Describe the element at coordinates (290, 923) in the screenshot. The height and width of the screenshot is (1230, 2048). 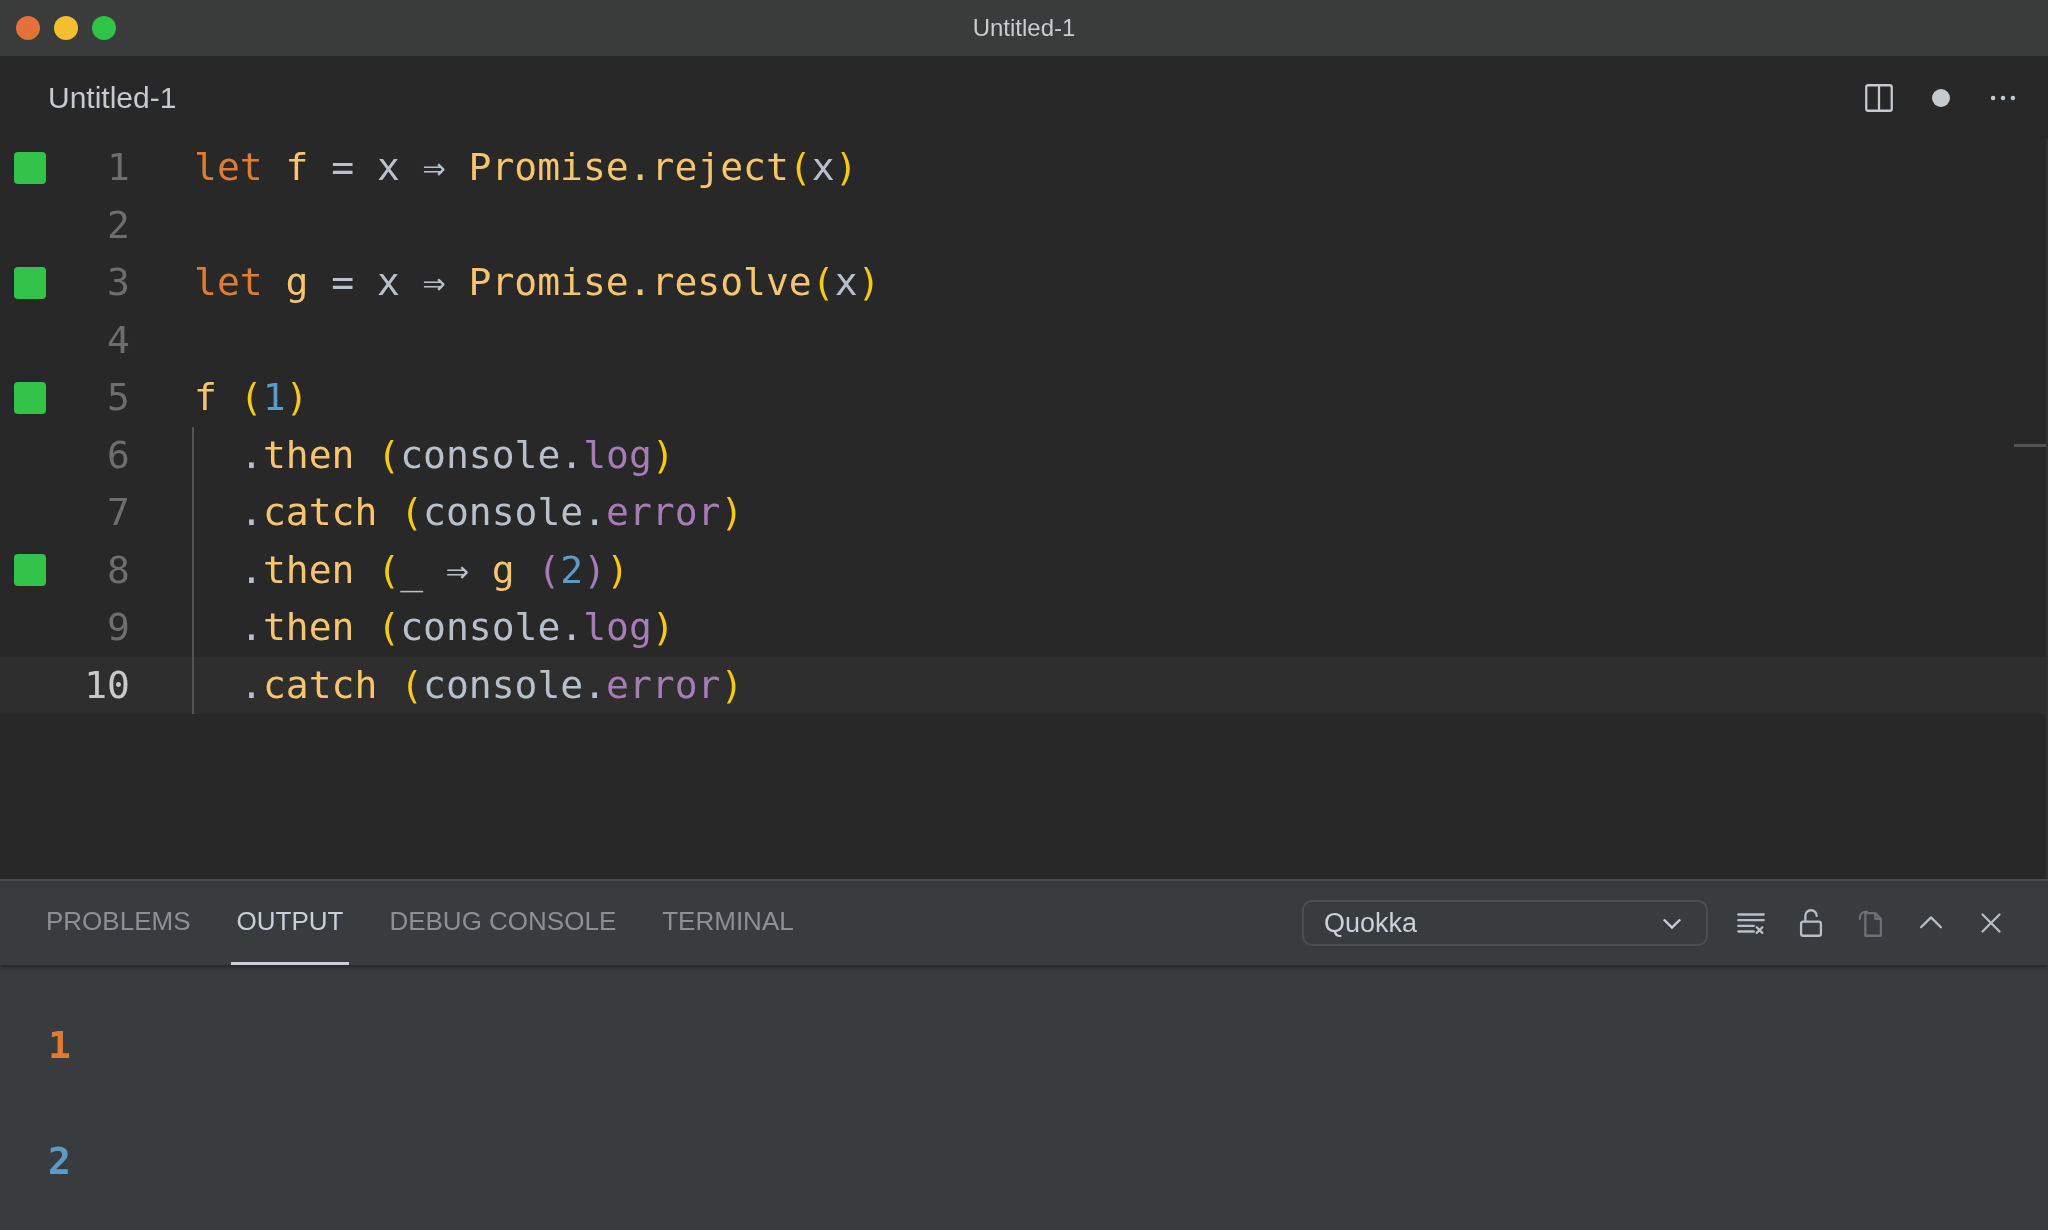
I see `panel-tab: OUTPUT` at that location.